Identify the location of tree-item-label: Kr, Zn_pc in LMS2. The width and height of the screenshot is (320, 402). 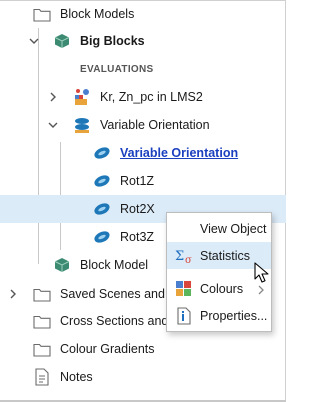
(151, 97).